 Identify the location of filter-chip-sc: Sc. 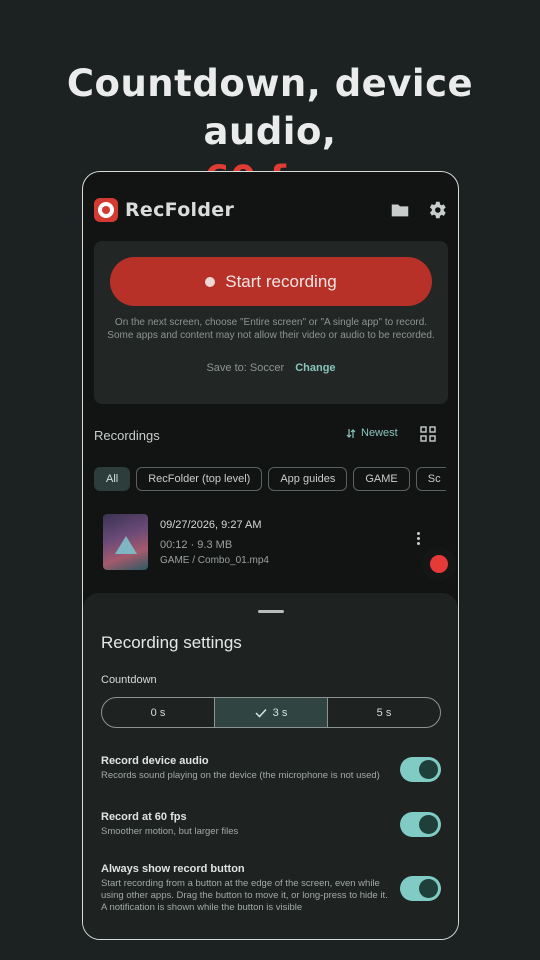
(430, 479).